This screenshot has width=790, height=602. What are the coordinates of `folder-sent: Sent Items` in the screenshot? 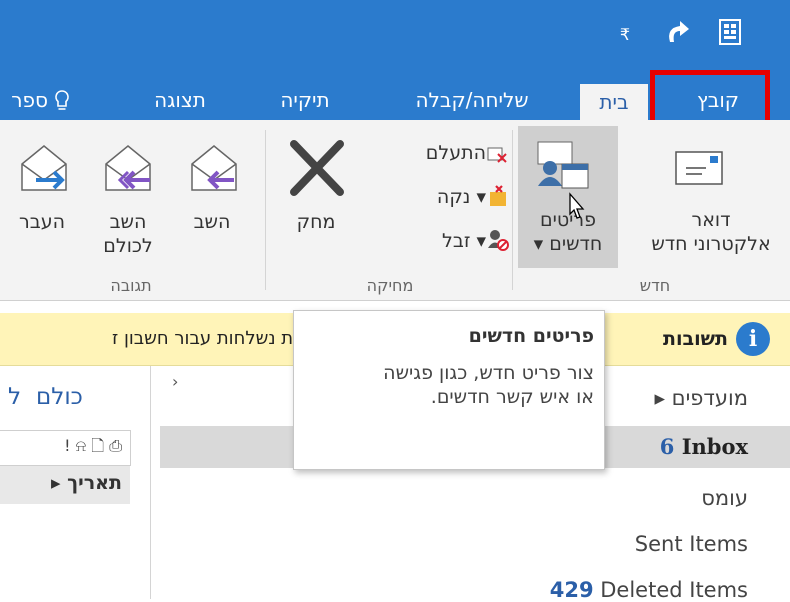 It's located at (691, 544).